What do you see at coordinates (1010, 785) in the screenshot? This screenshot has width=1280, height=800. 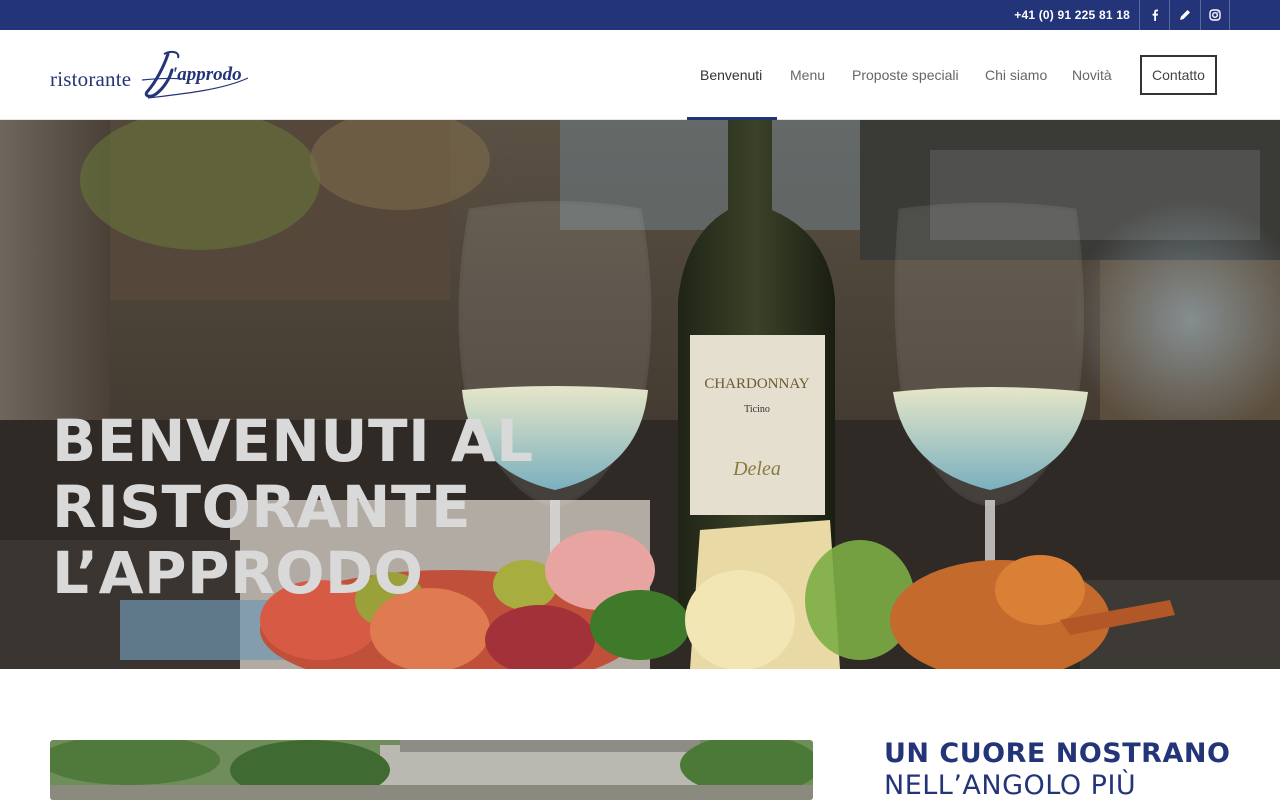 I see `intro-heading-light: NELL’ANGOLO PIÙ` at bounding box center [1010, 785].